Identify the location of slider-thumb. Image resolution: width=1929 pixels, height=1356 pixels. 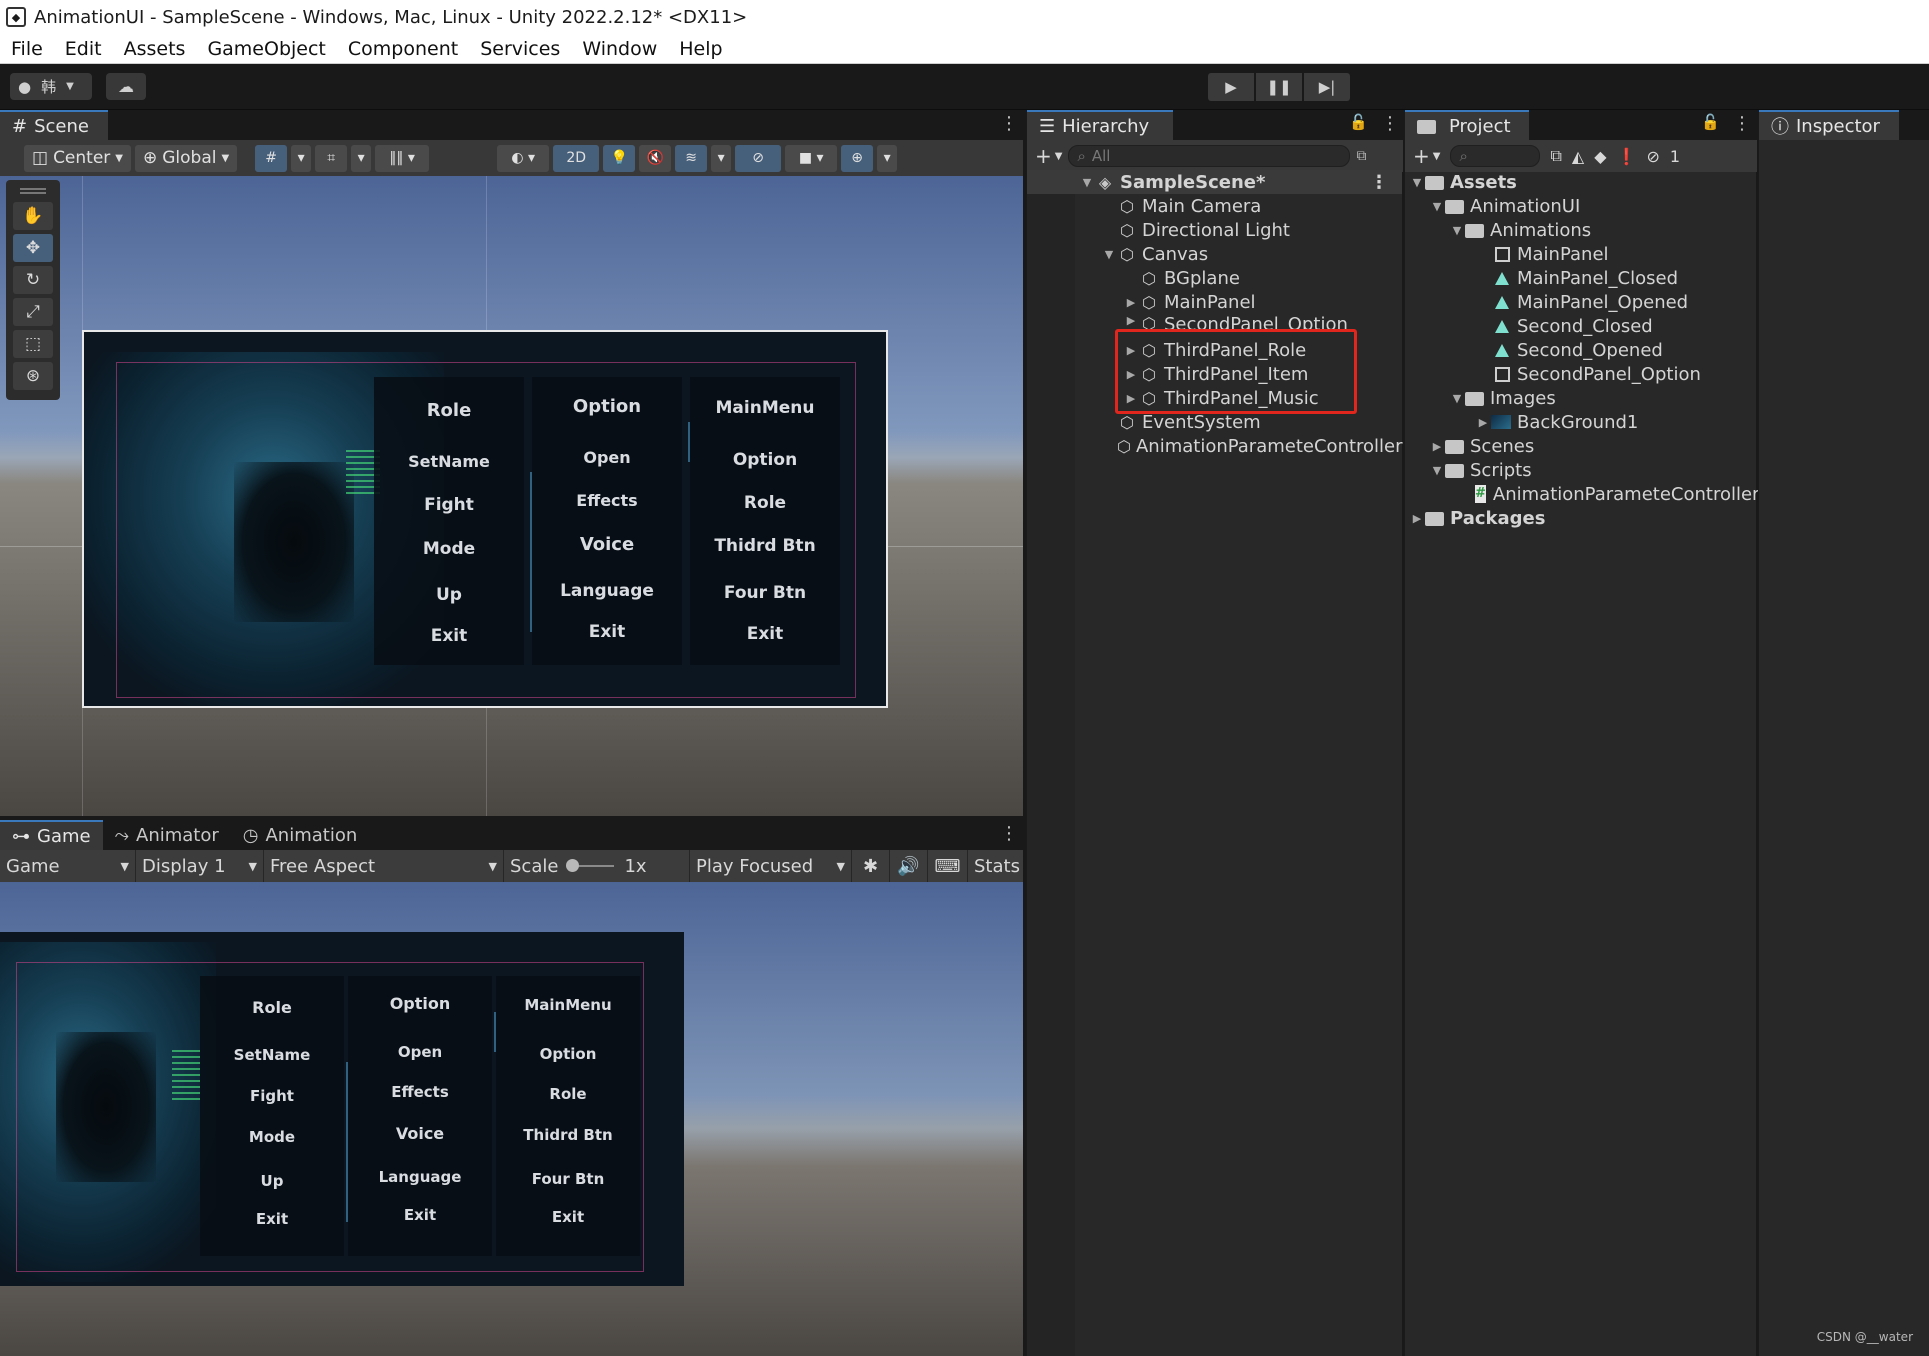
(573, 865).